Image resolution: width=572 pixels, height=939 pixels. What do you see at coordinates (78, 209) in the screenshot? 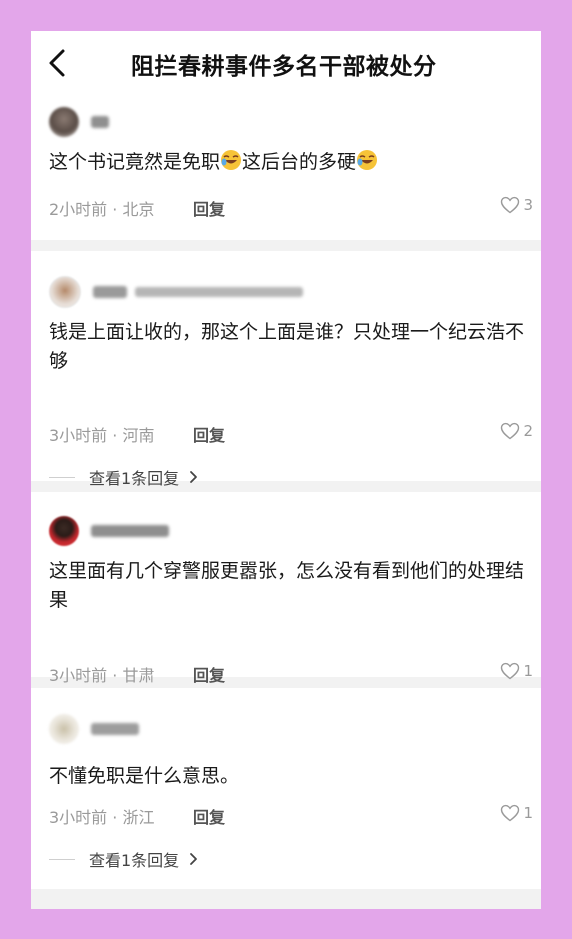
I see `comment-time: 2小时前` at bounding box center [78, 209].